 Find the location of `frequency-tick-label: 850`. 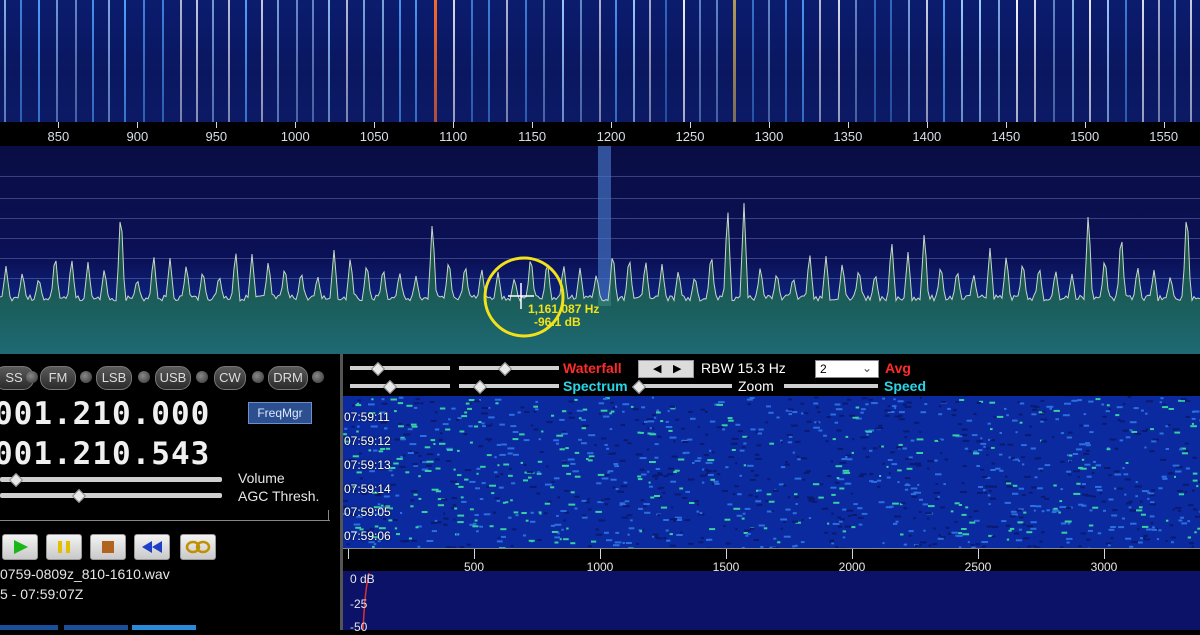

frequency-tick-label: 850 is located at coordinates (59, 136).